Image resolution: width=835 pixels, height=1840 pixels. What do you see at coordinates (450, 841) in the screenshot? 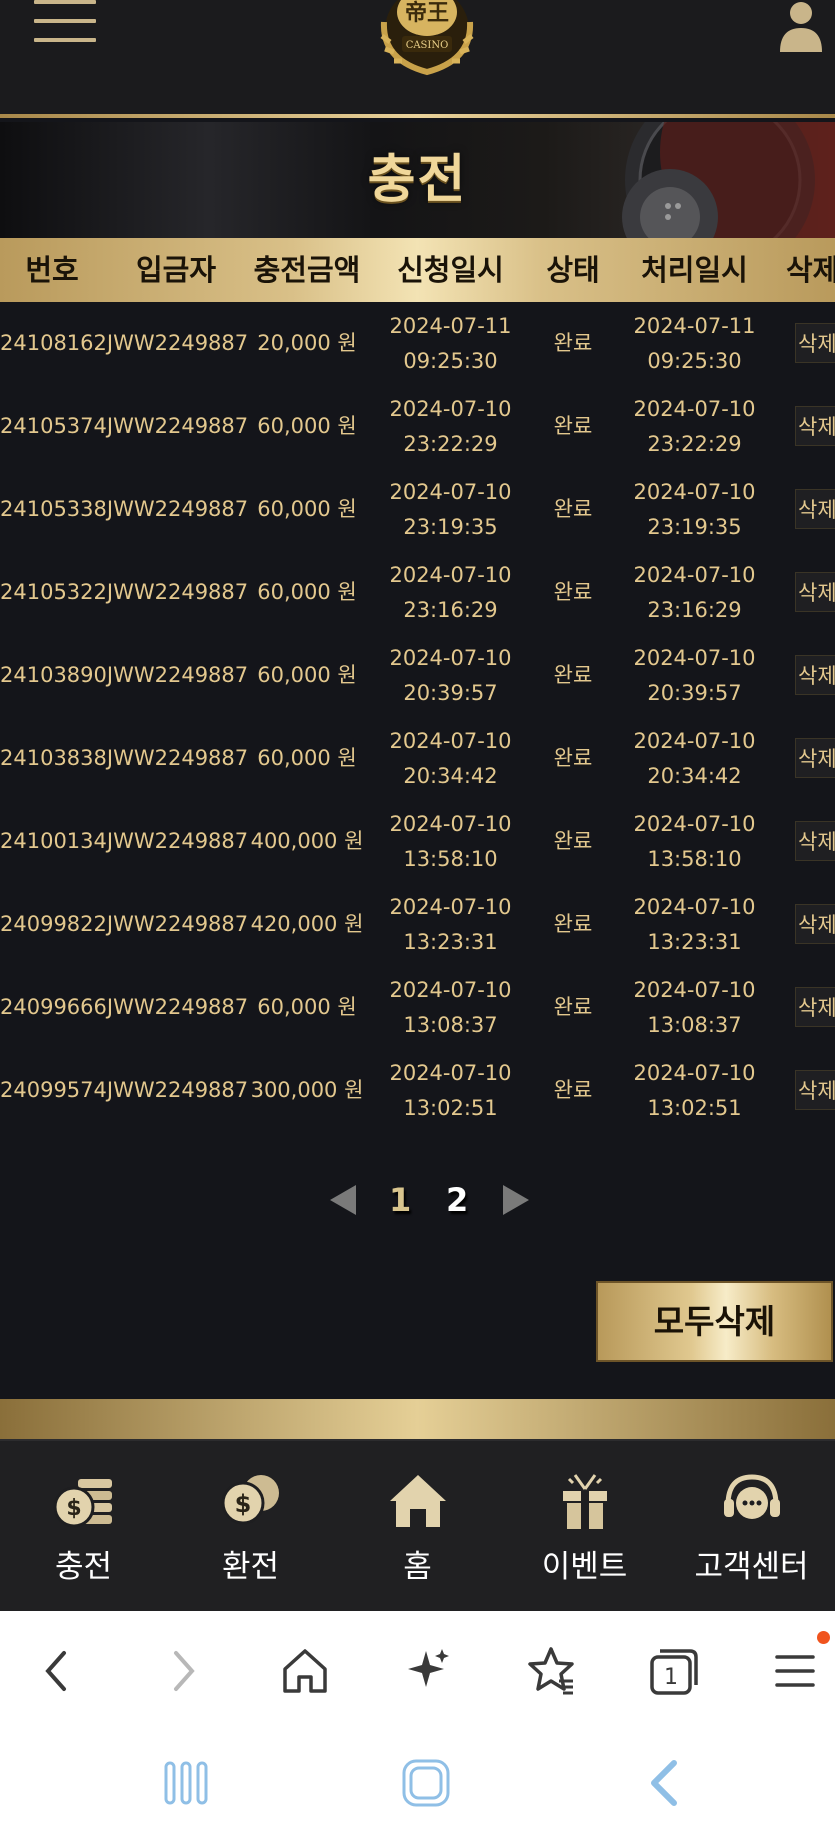
I see `row-request-datetime: 2024-07-10 13:58:10` at bounding box center [450, 841].